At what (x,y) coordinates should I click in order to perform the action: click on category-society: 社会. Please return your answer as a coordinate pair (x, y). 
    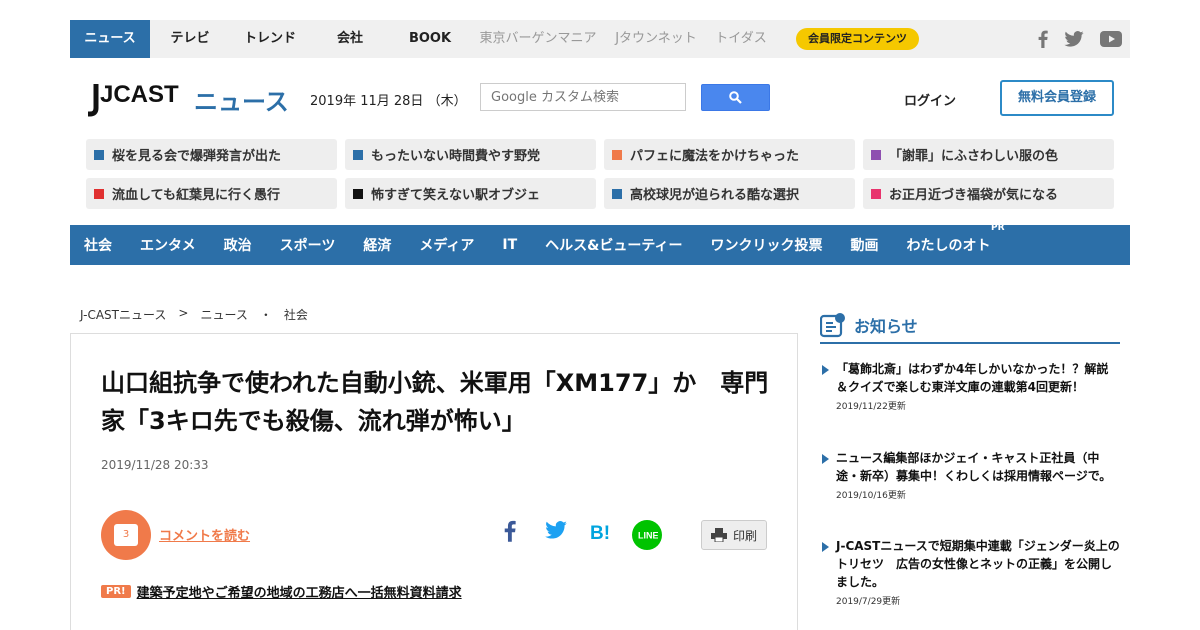
    Looking at the image, I should click on (98, 245).